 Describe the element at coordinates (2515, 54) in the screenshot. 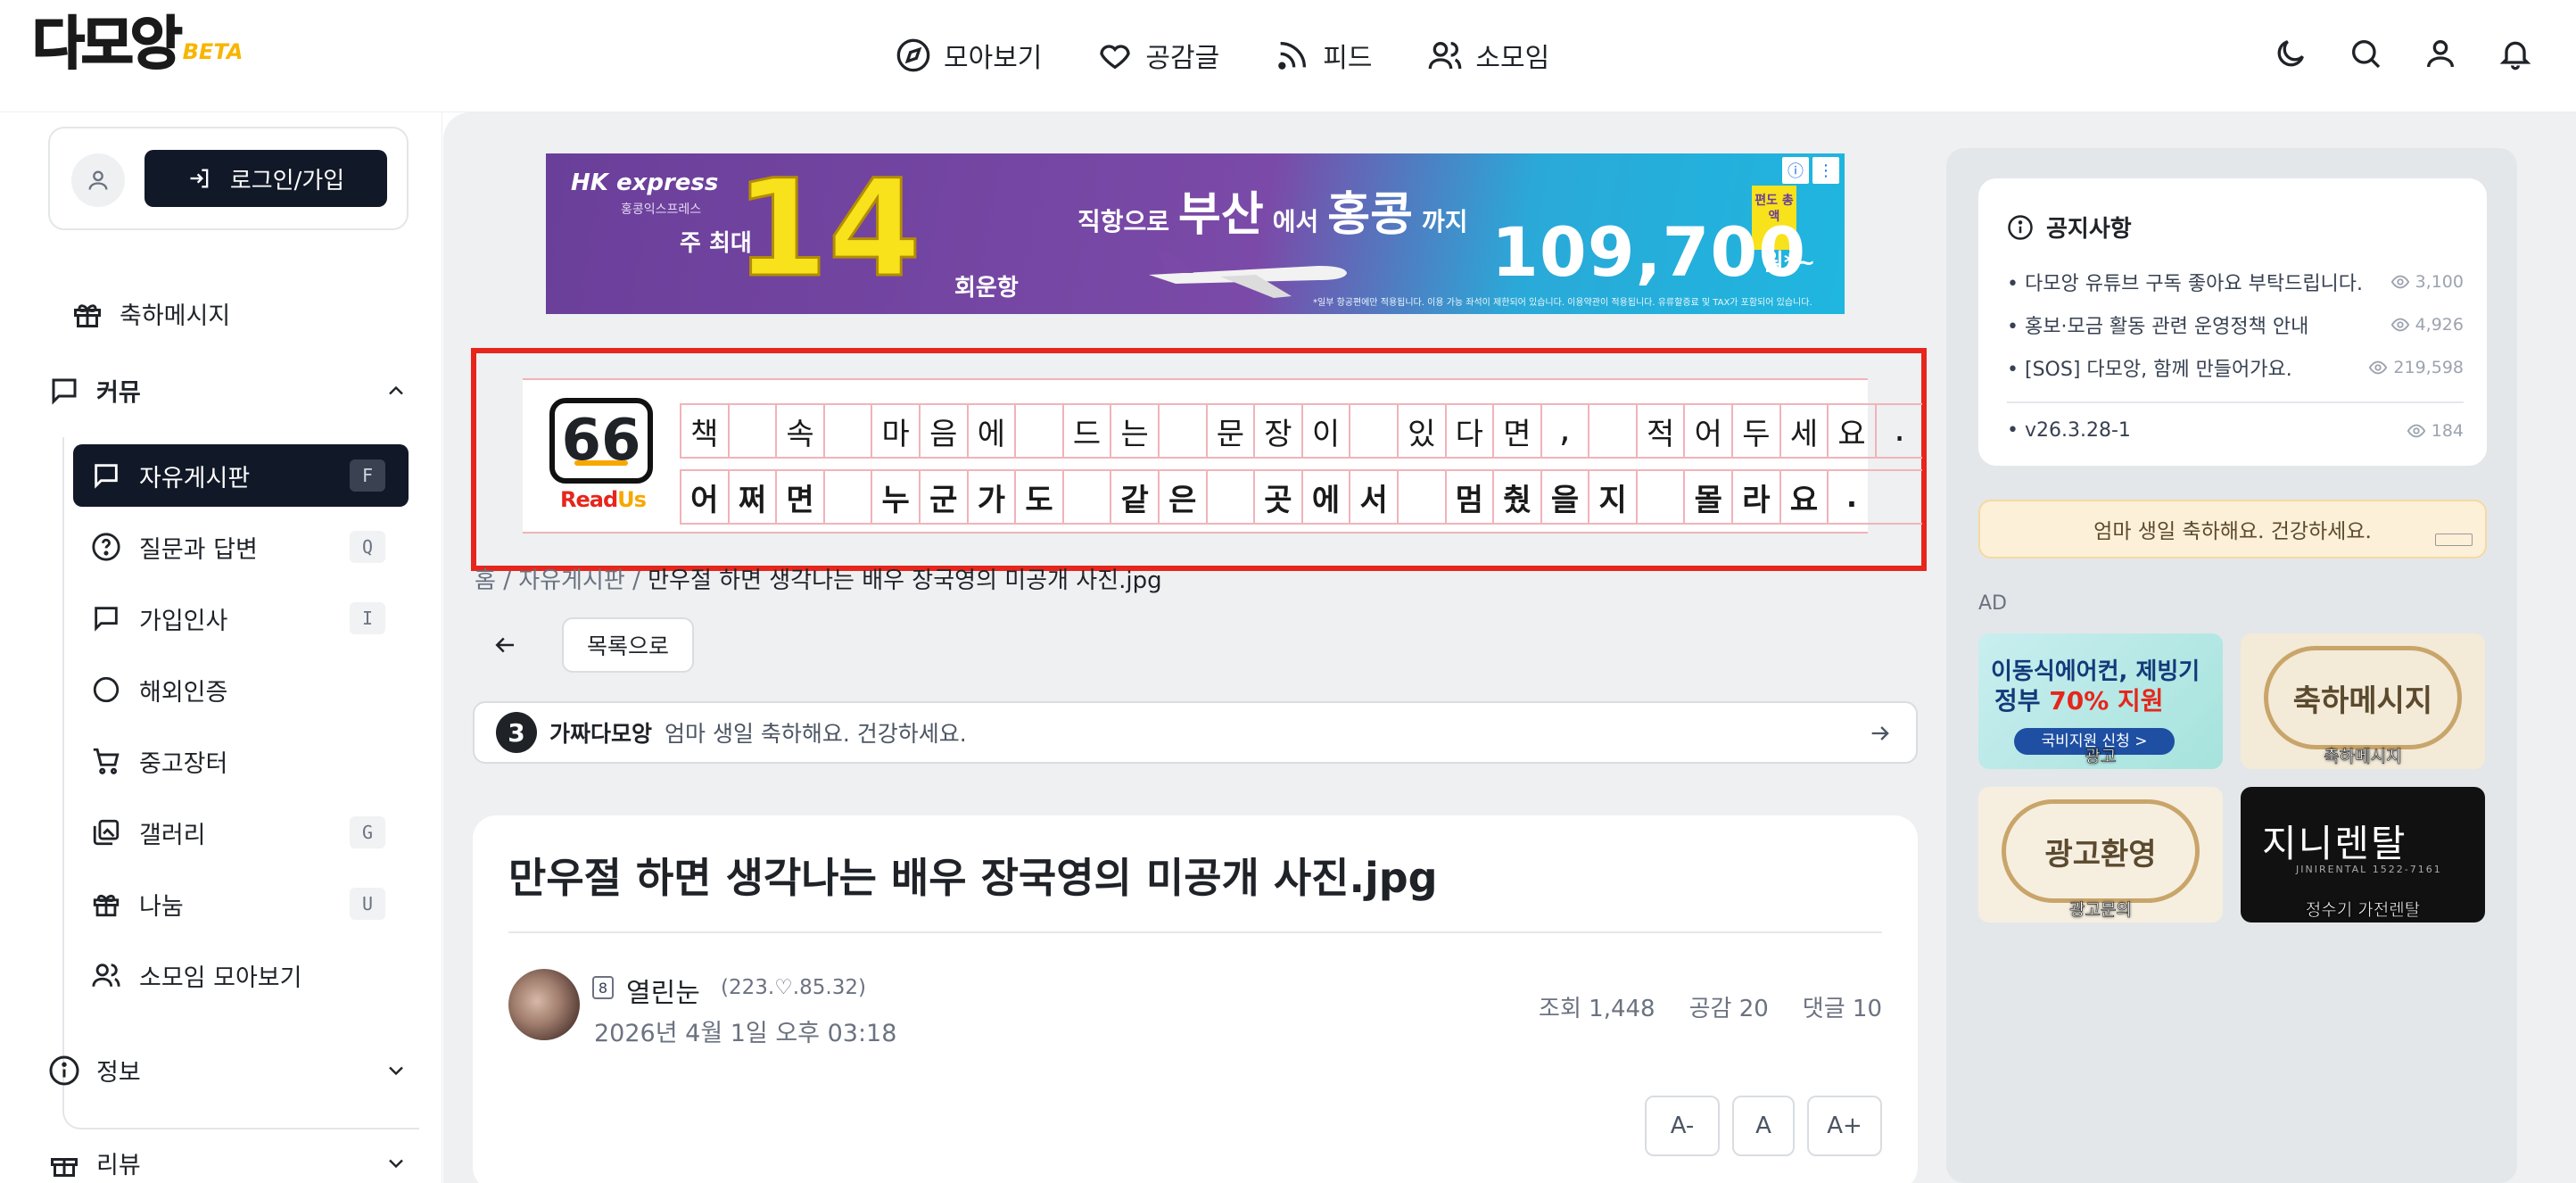

I see `bell-icon` at that location.